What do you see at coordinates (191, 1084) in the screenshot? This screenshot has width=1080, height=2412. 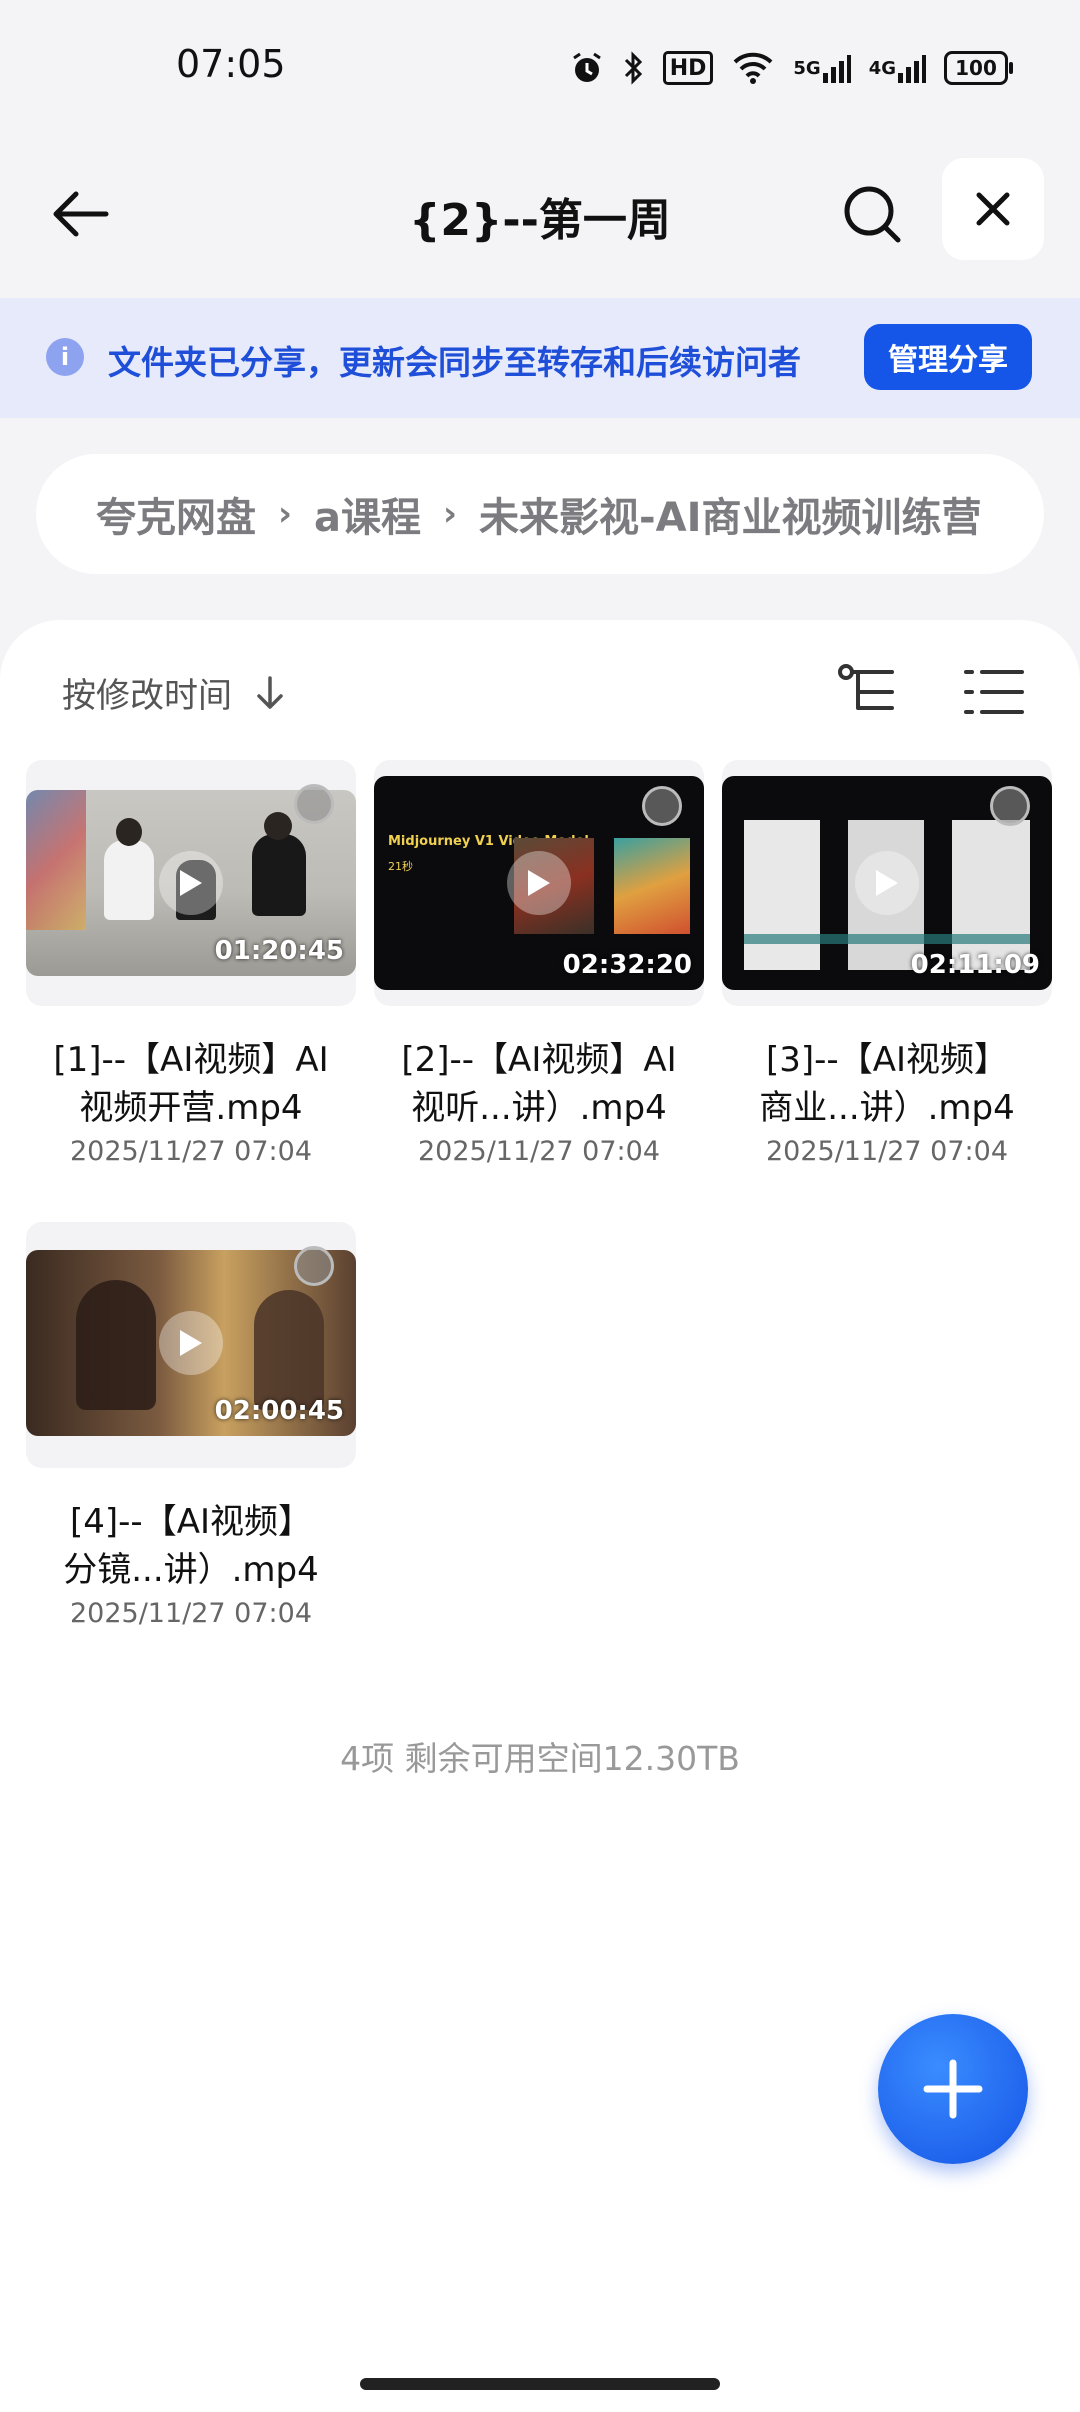 I see `file-name: [1]--【AI视频】AI 视频开营.mp4` at bounding box center [191, 1084].